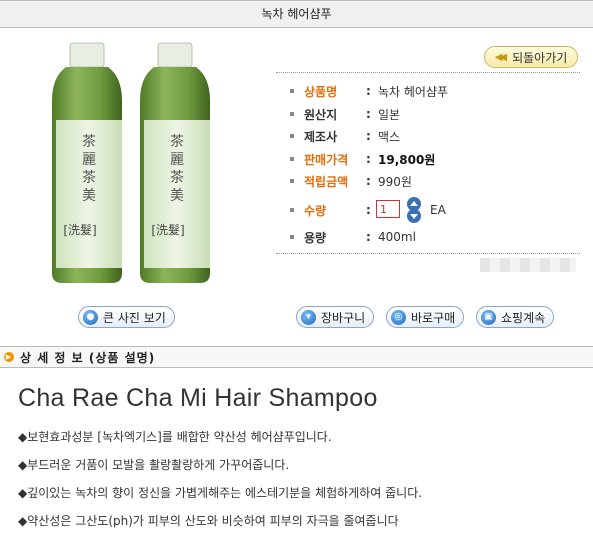 This screenshot has width=593, height=536. I want to click on origin-label: 원산지, so click(321, 114).